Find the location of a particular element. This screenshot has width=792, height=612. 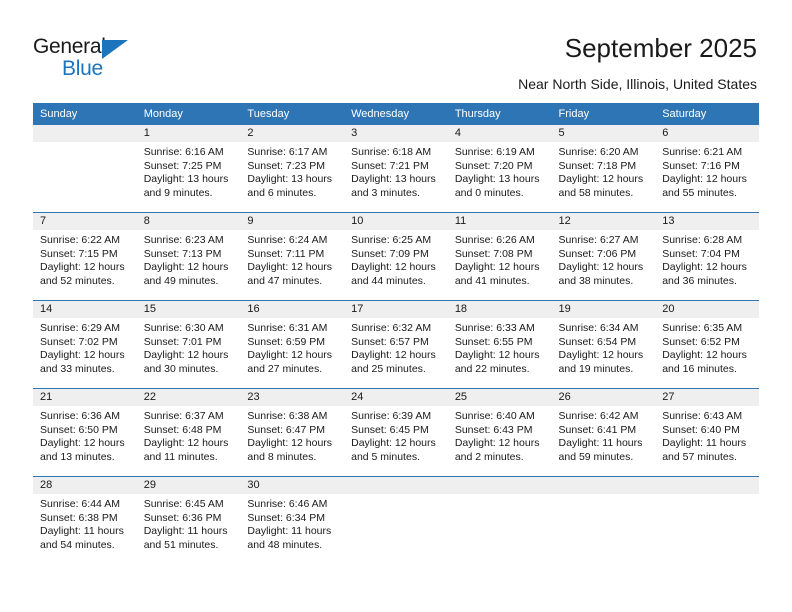

sunrise-text: Sunrise: 6:42 AM is located at coordinates (598, 416).